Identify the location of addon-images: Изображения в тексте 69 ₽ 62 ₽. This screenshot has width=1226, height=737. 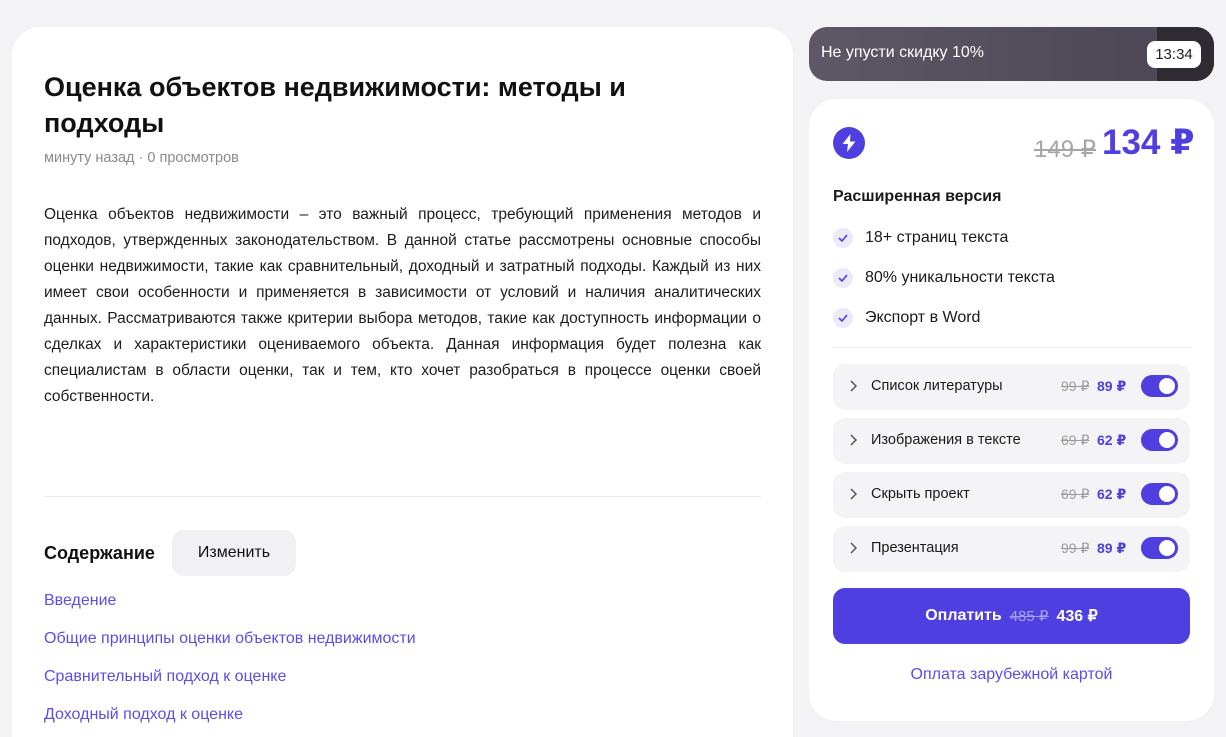
(1011, 441).